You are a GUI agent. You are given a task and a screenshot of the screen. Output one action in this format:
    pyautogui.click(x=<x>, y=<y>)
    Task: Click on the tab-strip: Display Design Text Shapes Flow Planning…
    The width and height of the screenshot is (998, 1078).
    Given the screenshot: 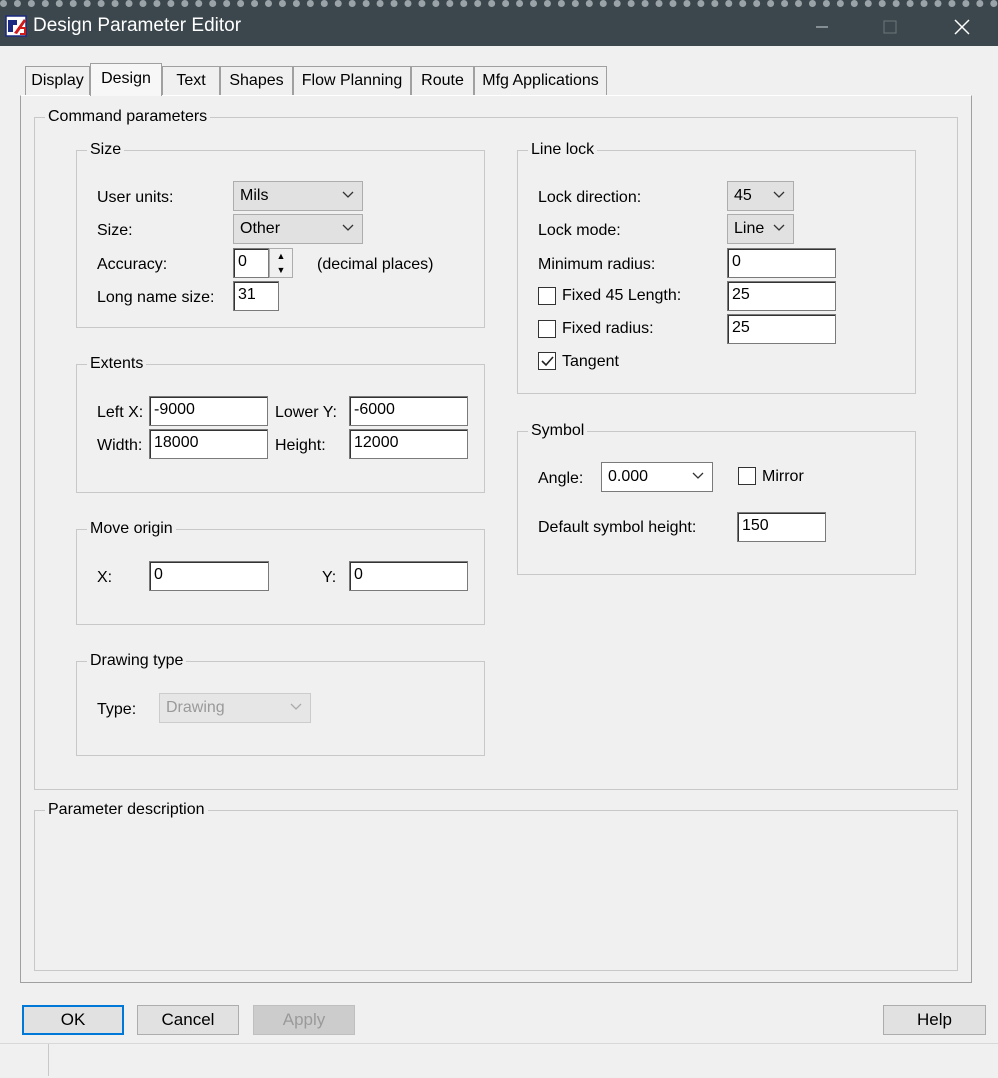 What is the action you would take?
    pyautogui.click(x=497, y=79)
    